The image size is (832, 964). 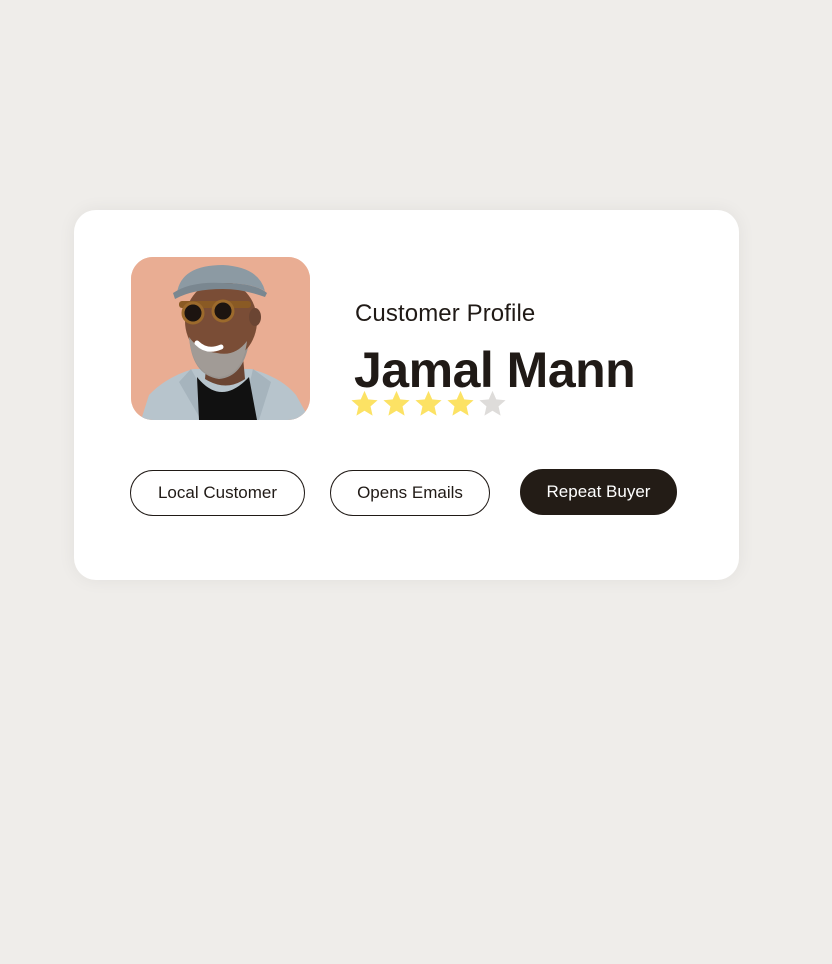 I want to click on tag-label: Local Customer, so click(x=217, y=492).